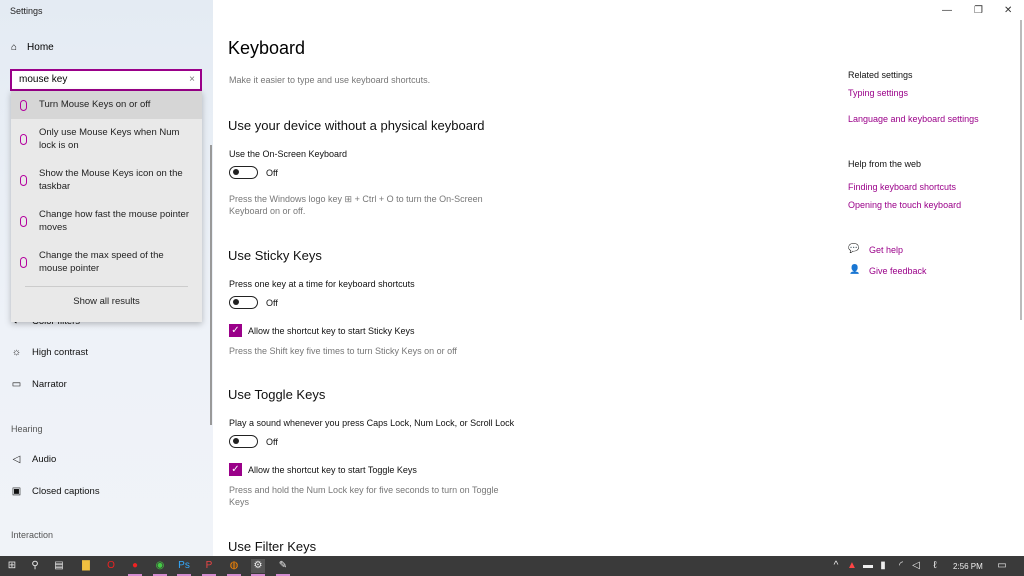 This screenshot has height=576, width=1024. What do you see at coordinates (283, 567) in the screenshot?
I see `paint-icon: ✎` at bounding box center [283, 567].